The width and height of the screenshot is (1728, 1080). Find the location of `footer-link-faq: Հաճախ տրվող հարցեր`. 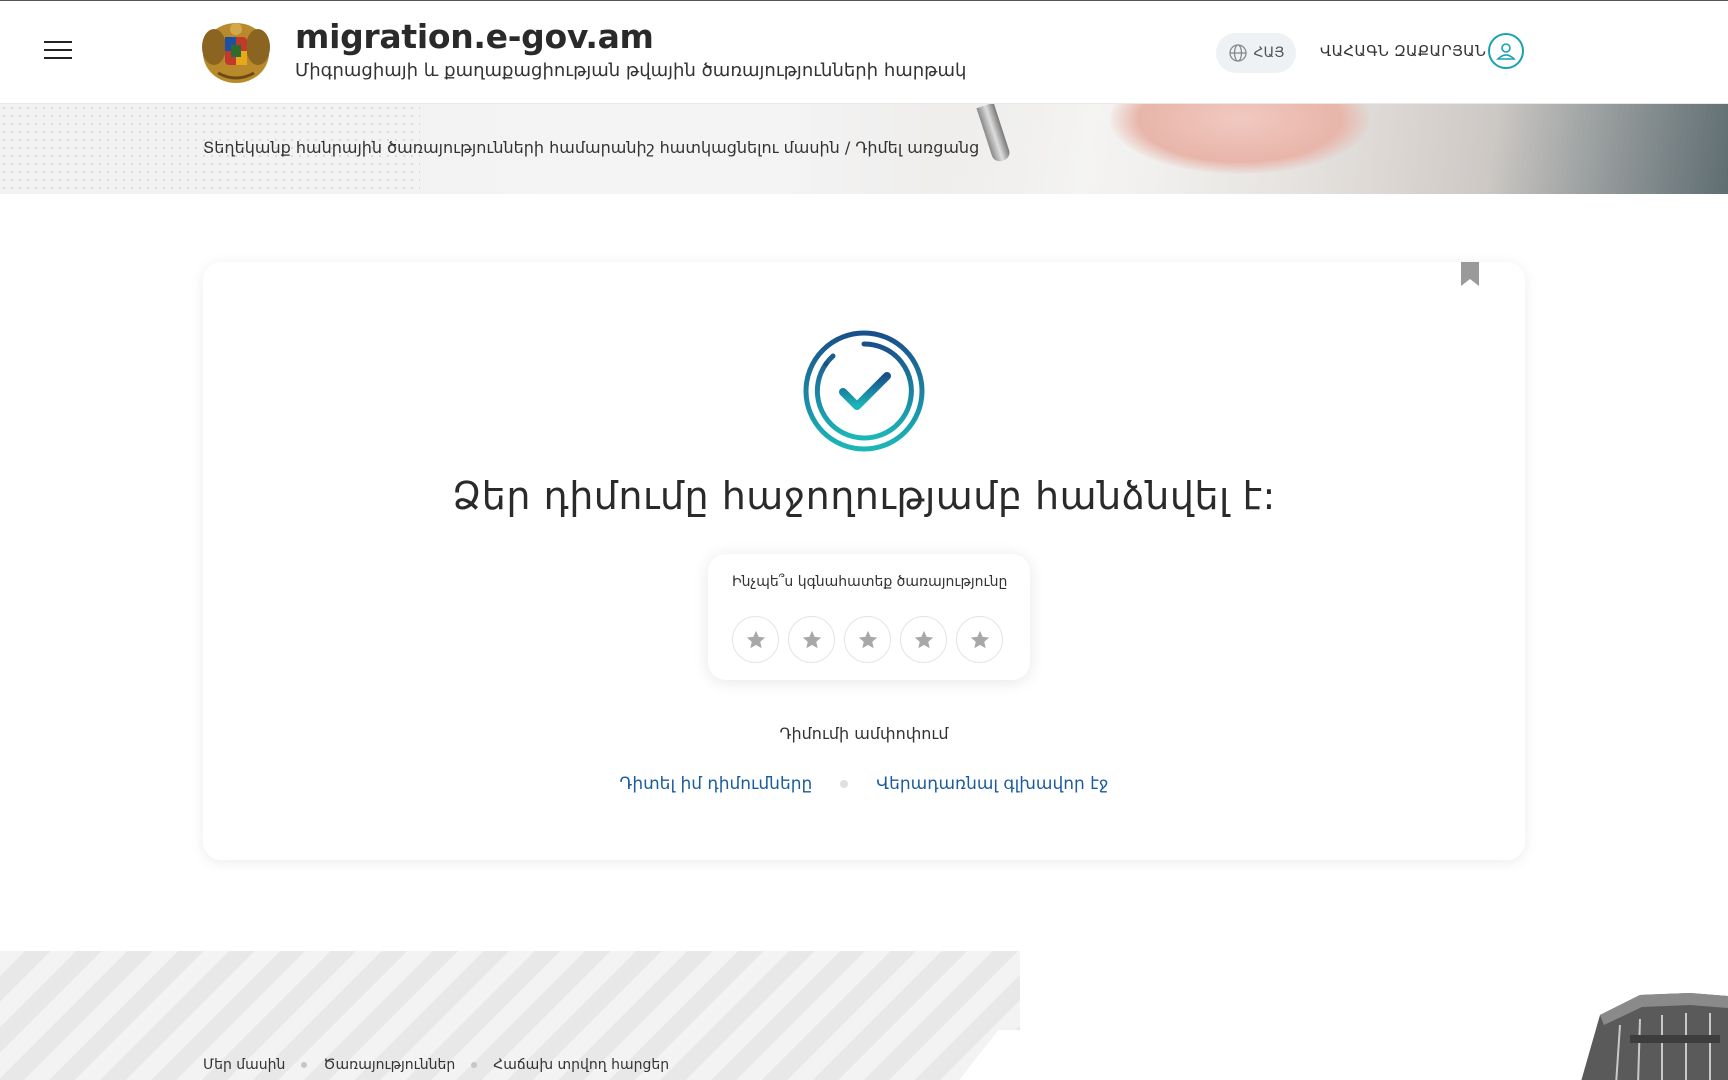

footer-link-faq: Հաճախ տրվող հարցեր is located at coordinates (581, 1065).